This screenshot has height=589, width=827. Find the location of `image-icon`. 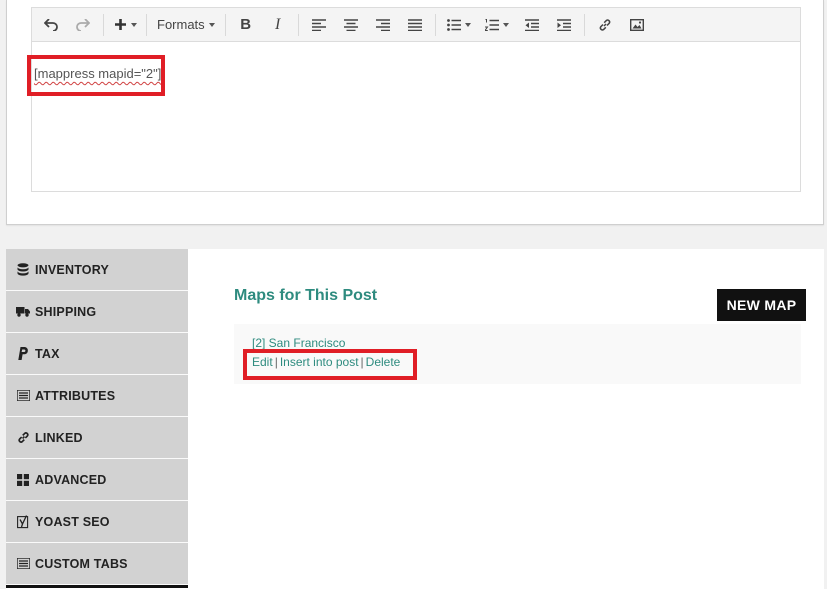

image-icon is located at coordinates (636, 24).